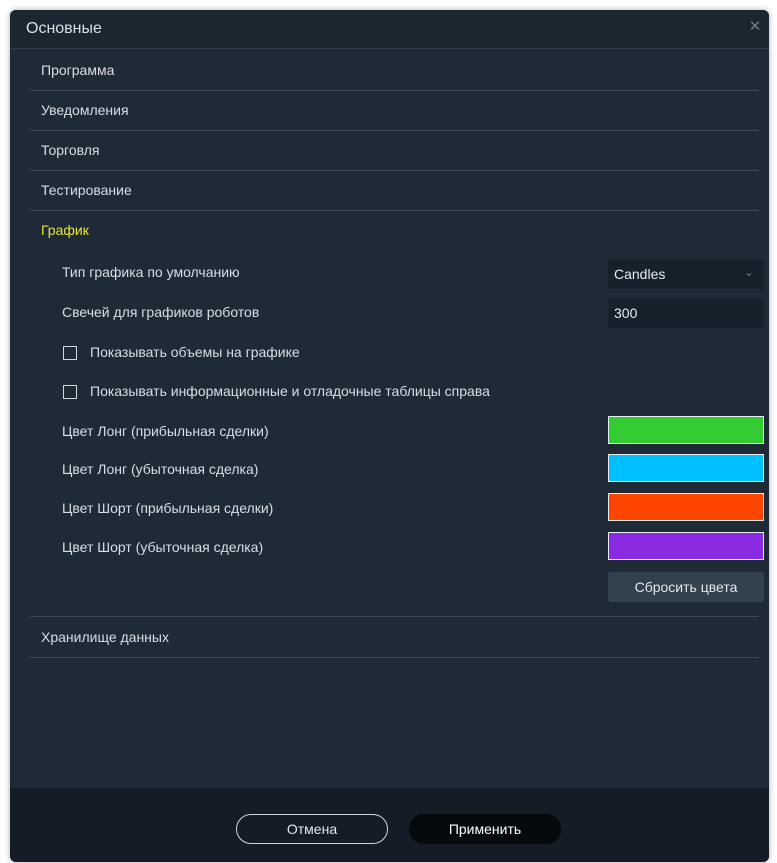 This screenshot has width=777, height=863. I want to click on dialog-title: Основные, so click(64, 28).